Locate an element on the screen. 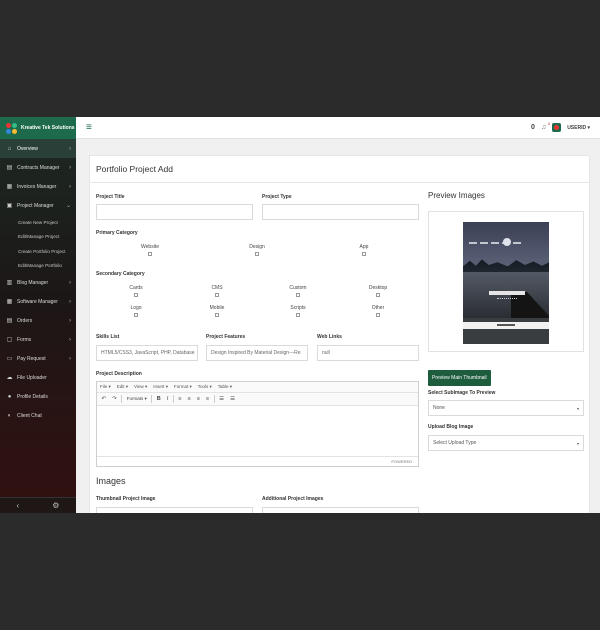 The image size is (600, 630). checkbox-scripts: Scripts is located at coordinates (298, 311).